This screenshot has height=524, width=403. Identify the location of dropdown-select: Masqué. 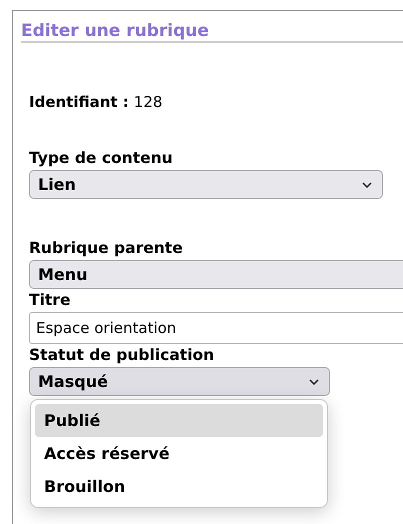
(179, 381).